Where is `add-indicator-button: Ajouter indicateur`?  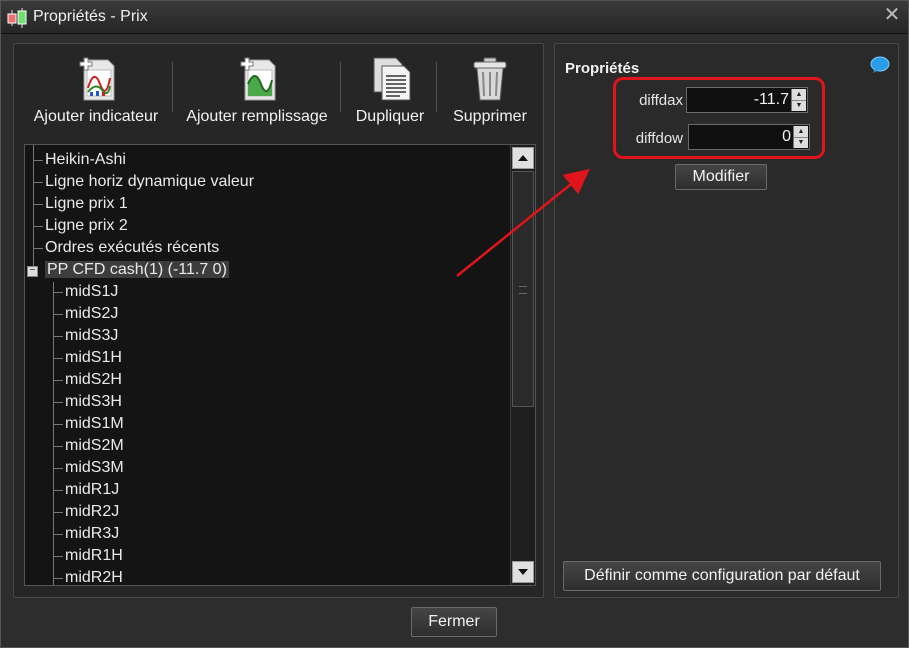 add-indicator-button: Ajouter indicateur is located at coordinates (96, 90).